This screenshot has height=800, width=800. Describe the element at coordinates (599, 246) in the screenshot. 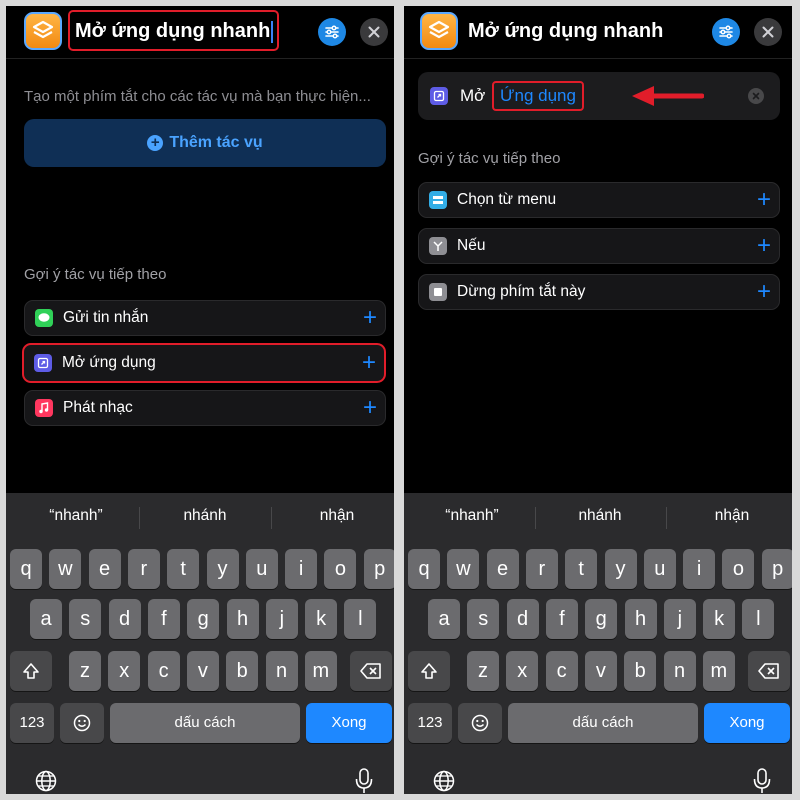

I see `suggestion-if: Nếu +` at that location.